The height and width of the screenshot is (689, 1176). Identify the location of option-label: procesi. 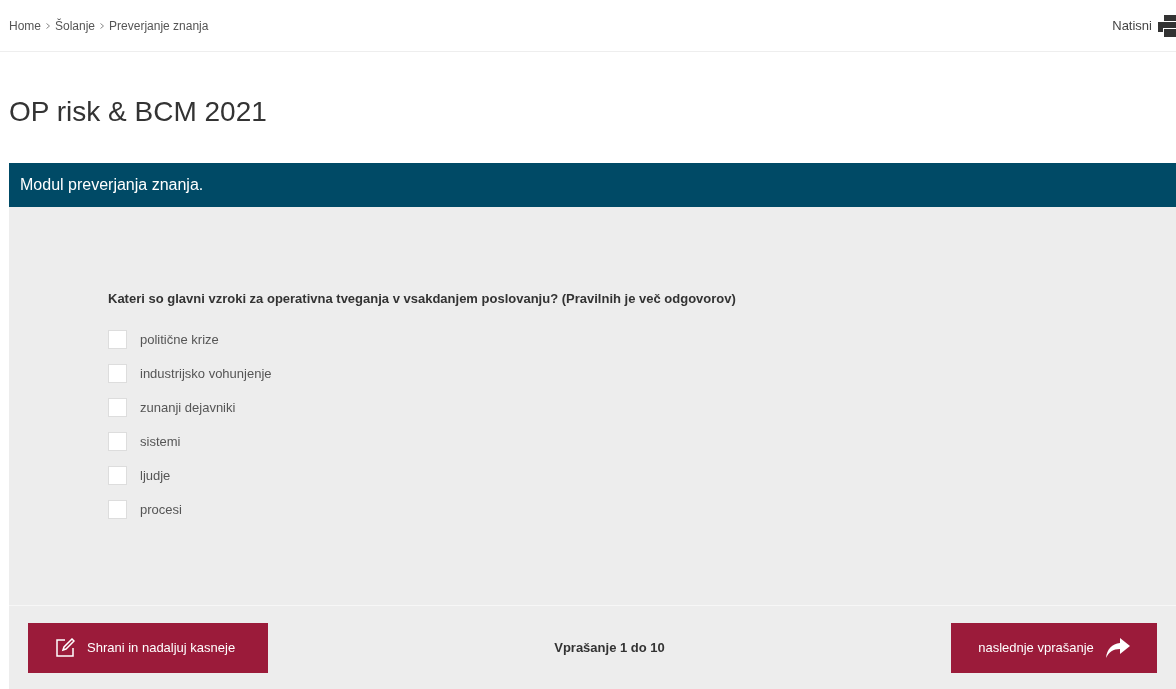
(161, 509).